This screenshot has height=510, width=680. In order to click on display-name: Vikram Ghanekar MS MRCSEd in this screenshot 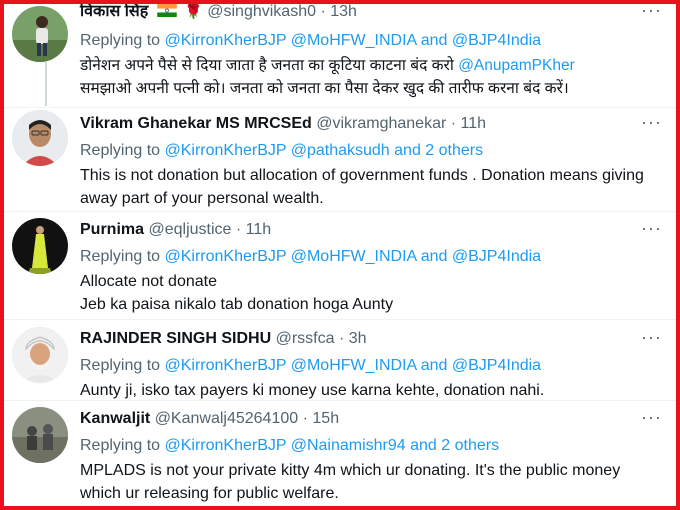, I will do `click(196, 123)`.